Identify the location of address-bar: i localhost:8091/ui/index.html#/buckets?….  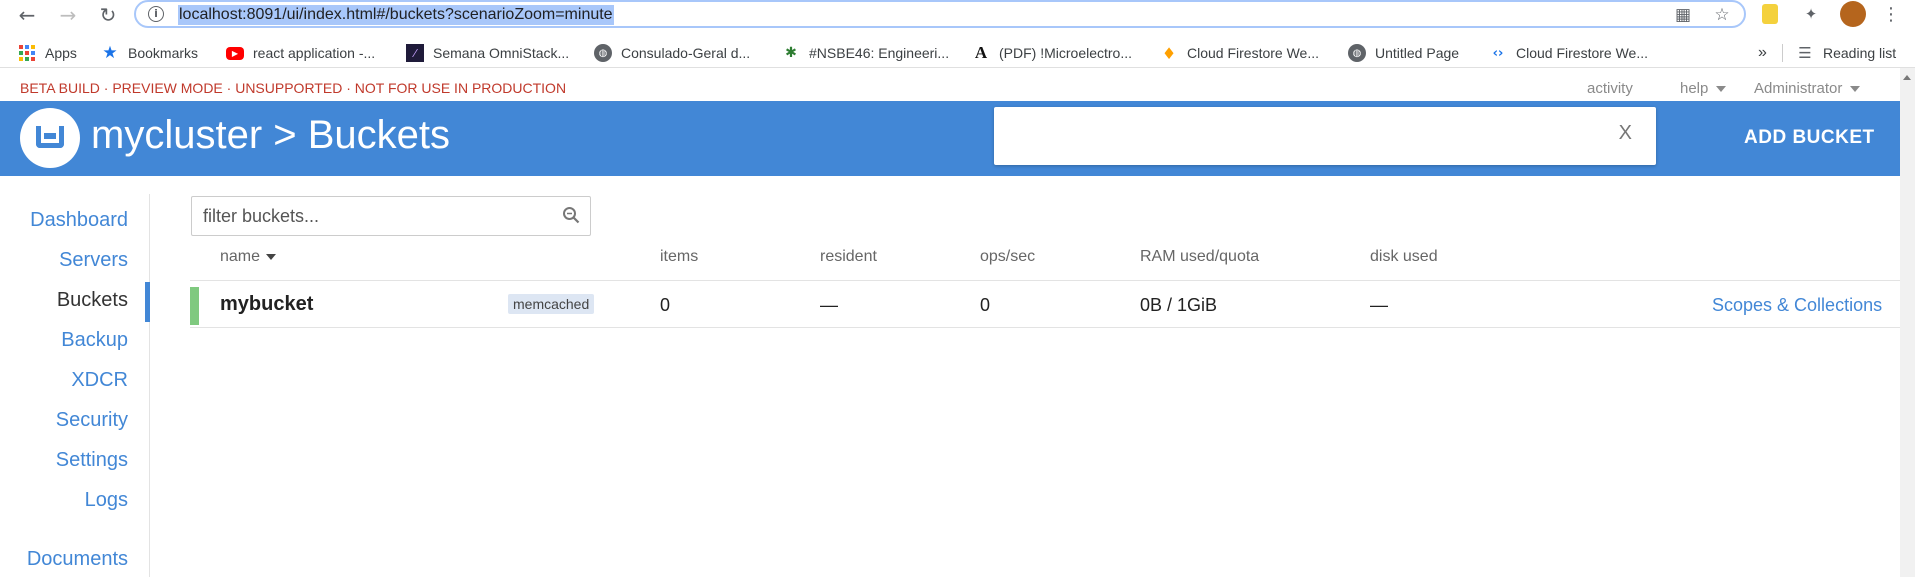
(940, 14).